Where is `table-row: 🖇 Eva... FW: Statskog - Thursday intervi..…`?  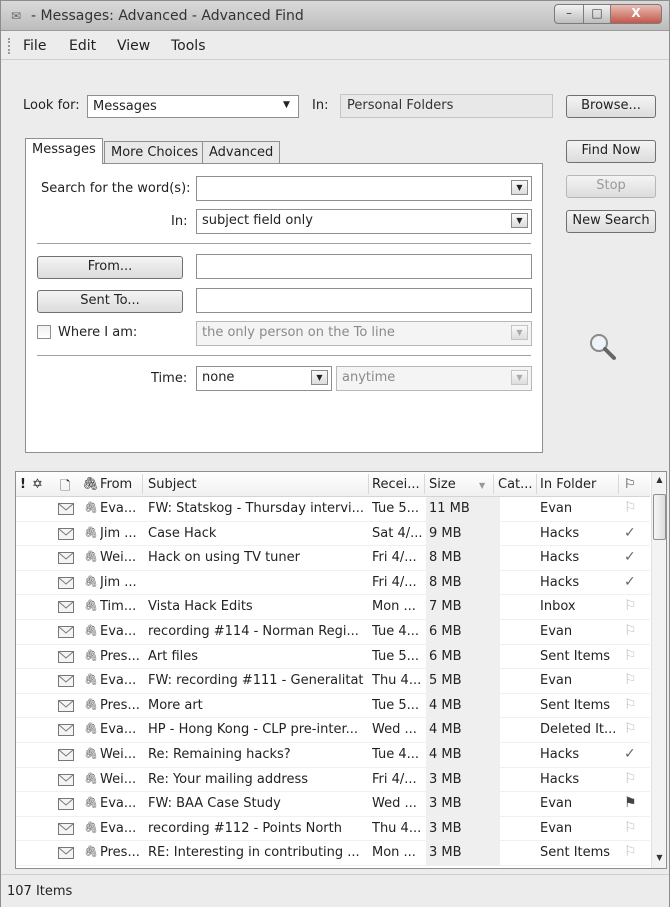
table-row: 🖇 Eva... FW: Statskog - Thursday intervi..… is located at coordinates (333, 509).